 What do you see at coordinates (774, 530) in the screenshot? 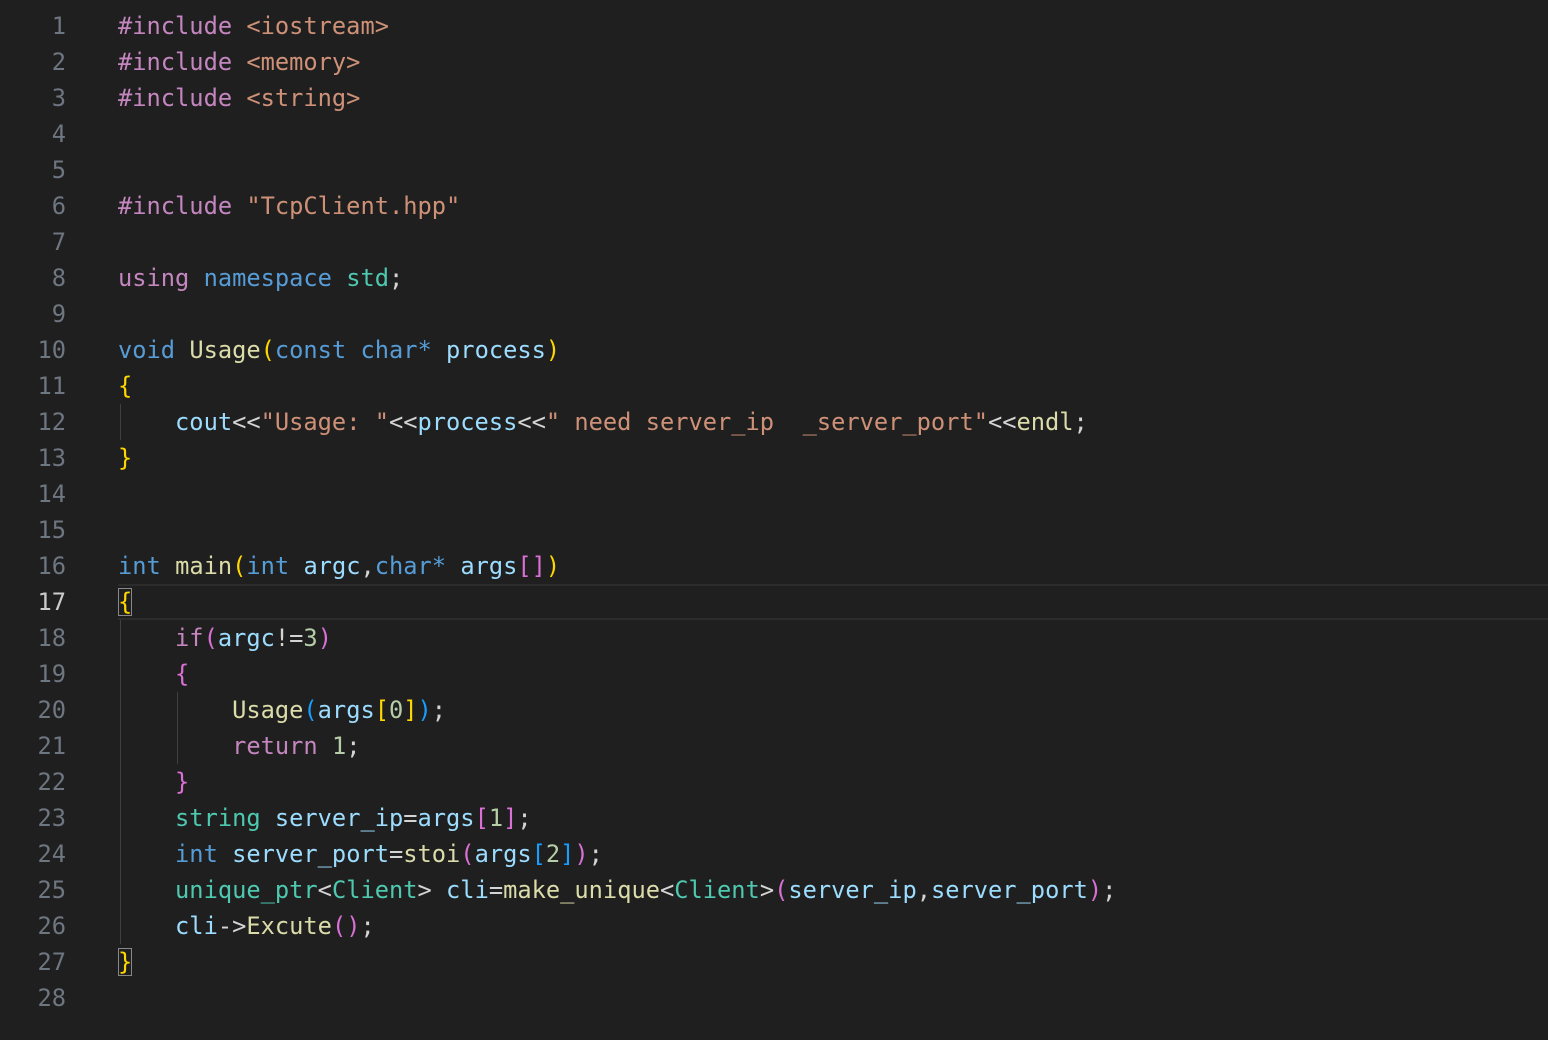
I see `code-line: 15` at bounding box center [774, 530].